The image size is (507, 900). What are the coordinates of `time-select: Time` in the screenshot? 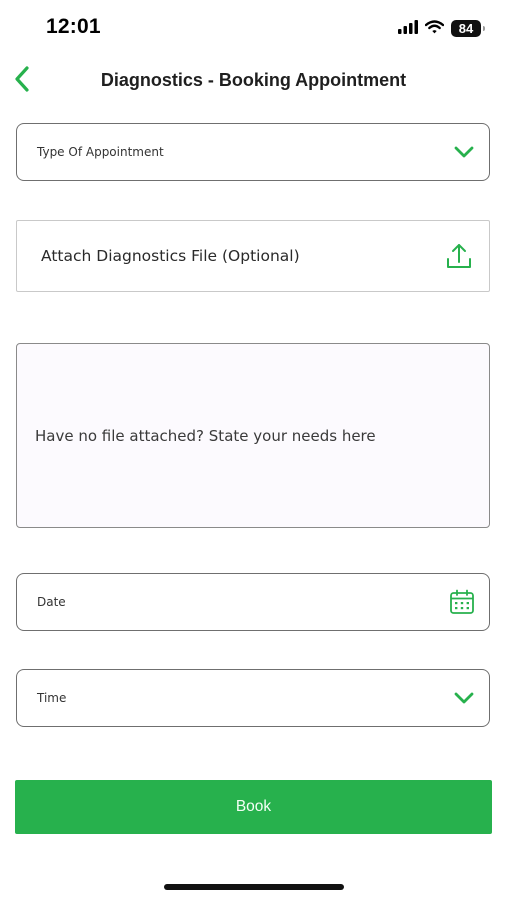 It's located at (253, 698).